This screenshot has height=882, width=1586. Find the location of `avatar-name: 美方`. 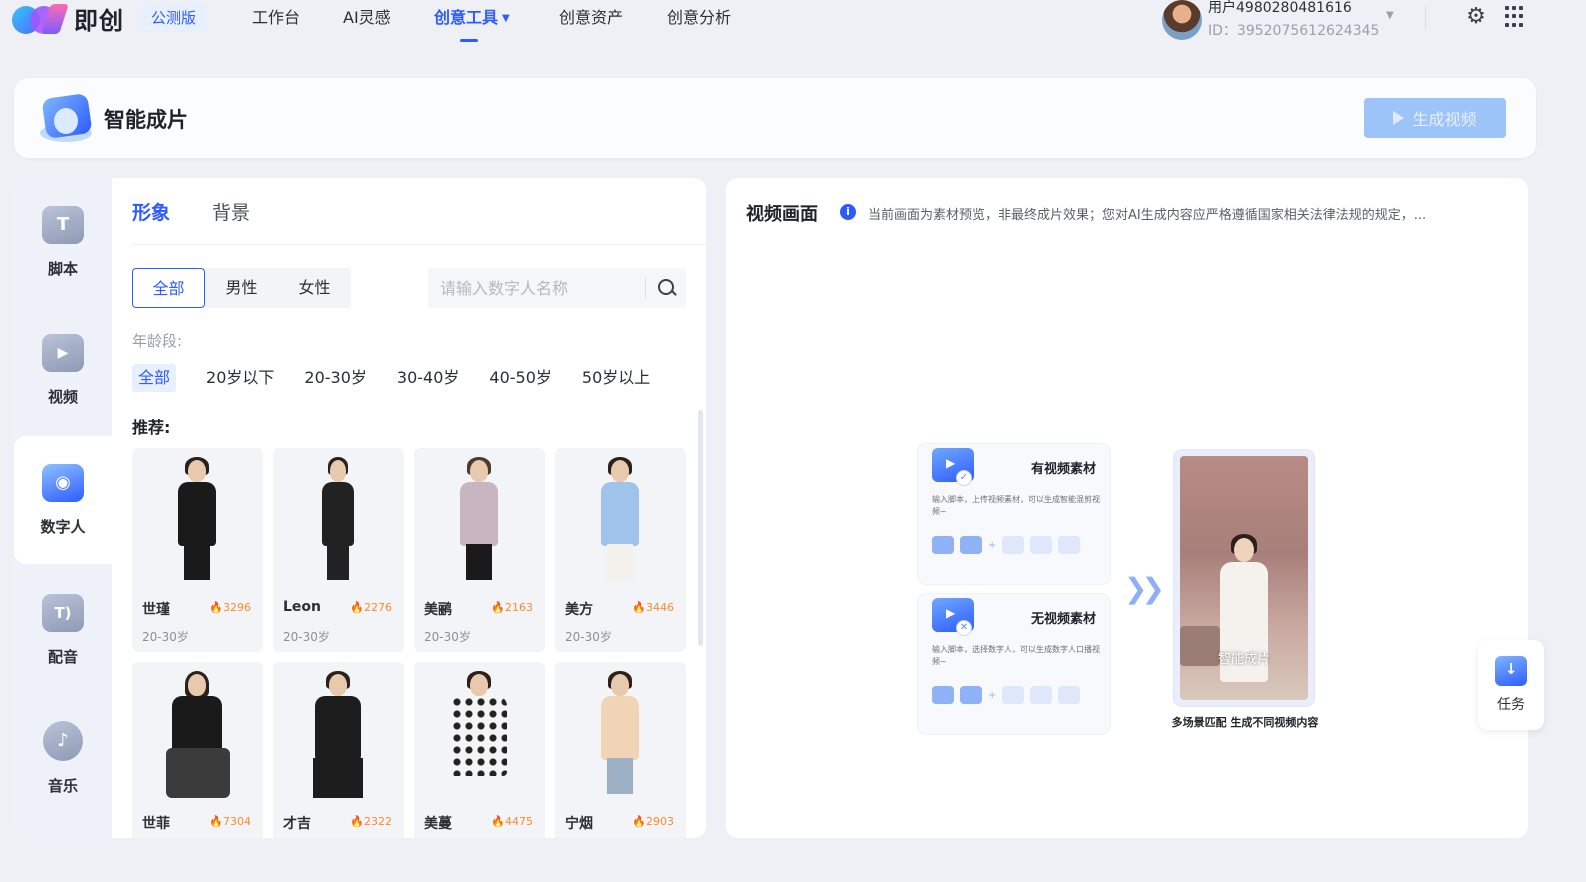

avatar-name: 美方 is located at coordinates (579, 610).